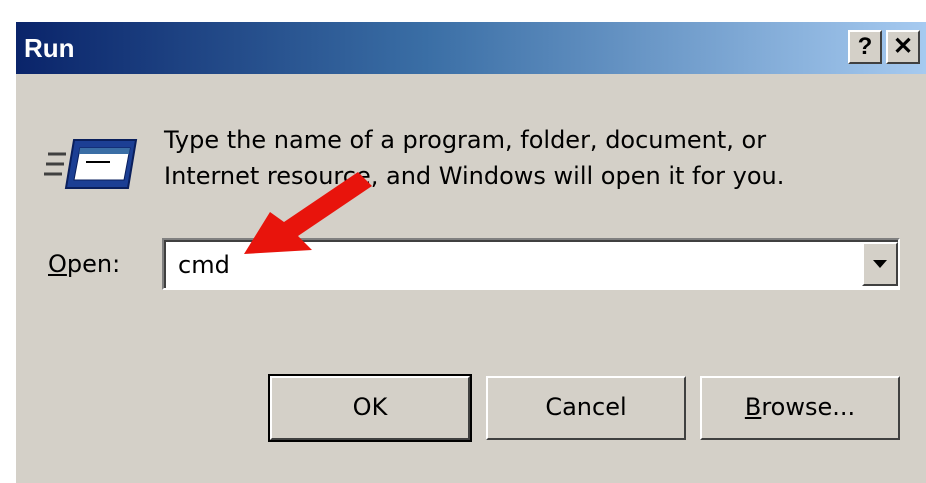  I want to click on title-bar: Run ? ✕, so click(471, 48).